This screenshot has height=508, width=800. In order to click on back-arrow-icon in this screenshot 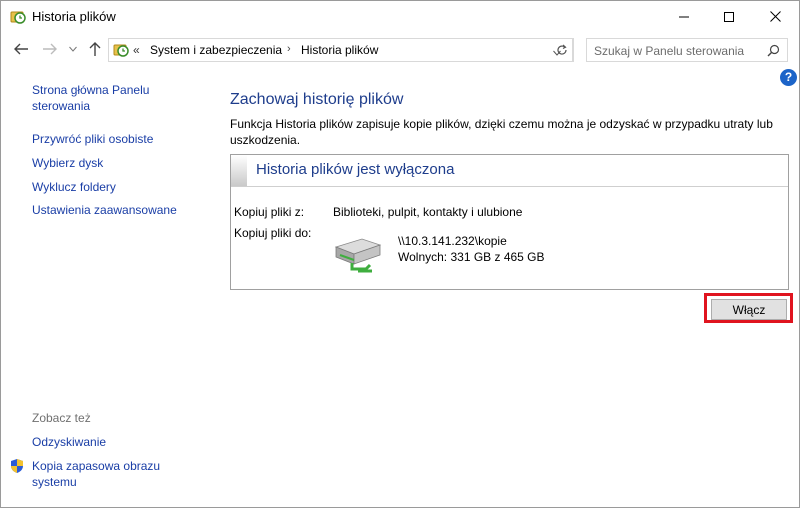, I will do `click(21, 49)`.